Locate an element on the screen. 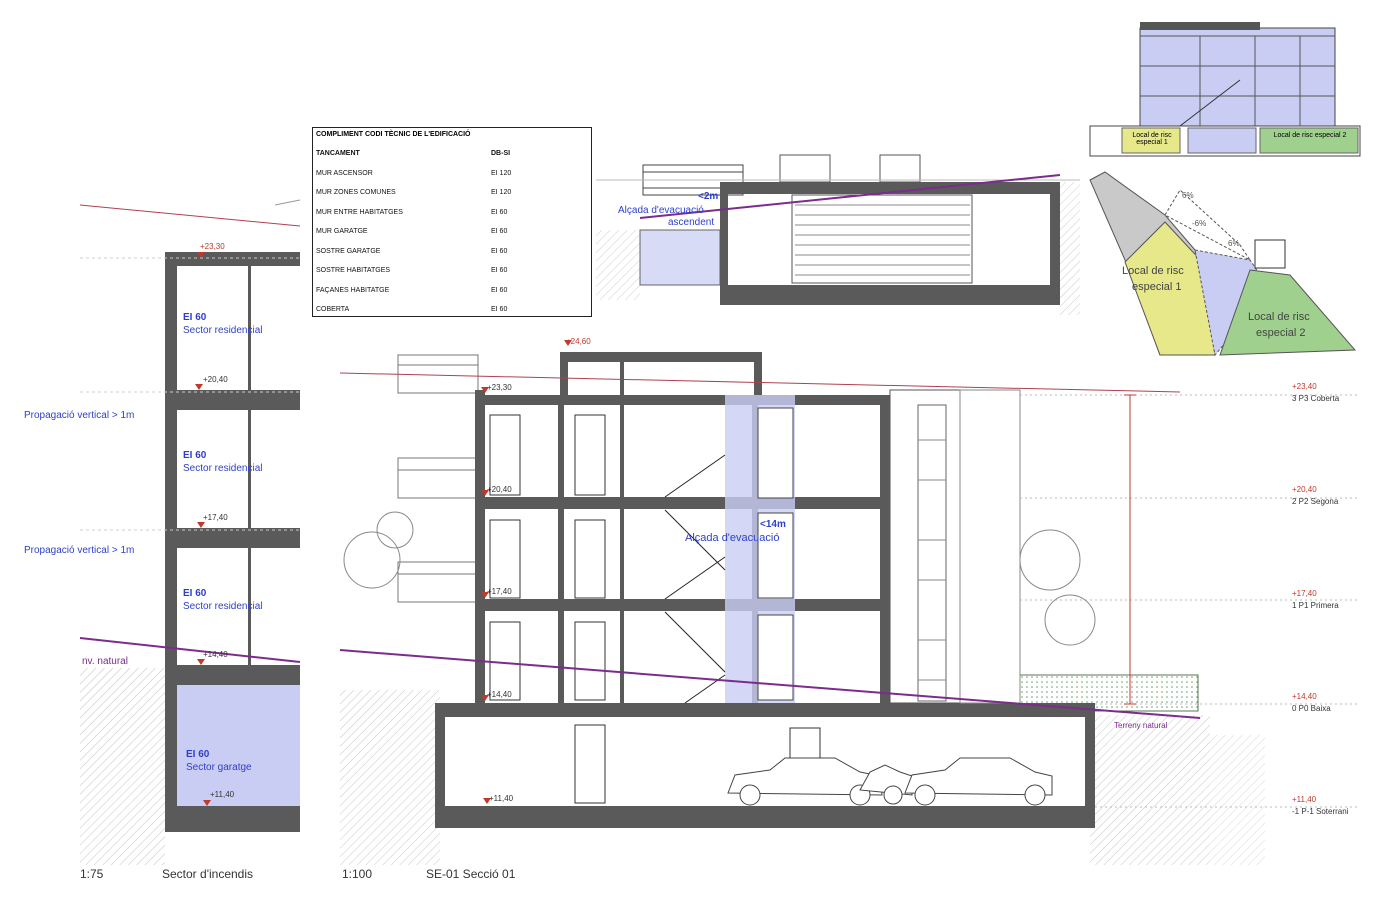 This screenshot has width=1400, height=911. floor-level-name: -1 P-1 Soterrani is located at coordinates (1320, 811).